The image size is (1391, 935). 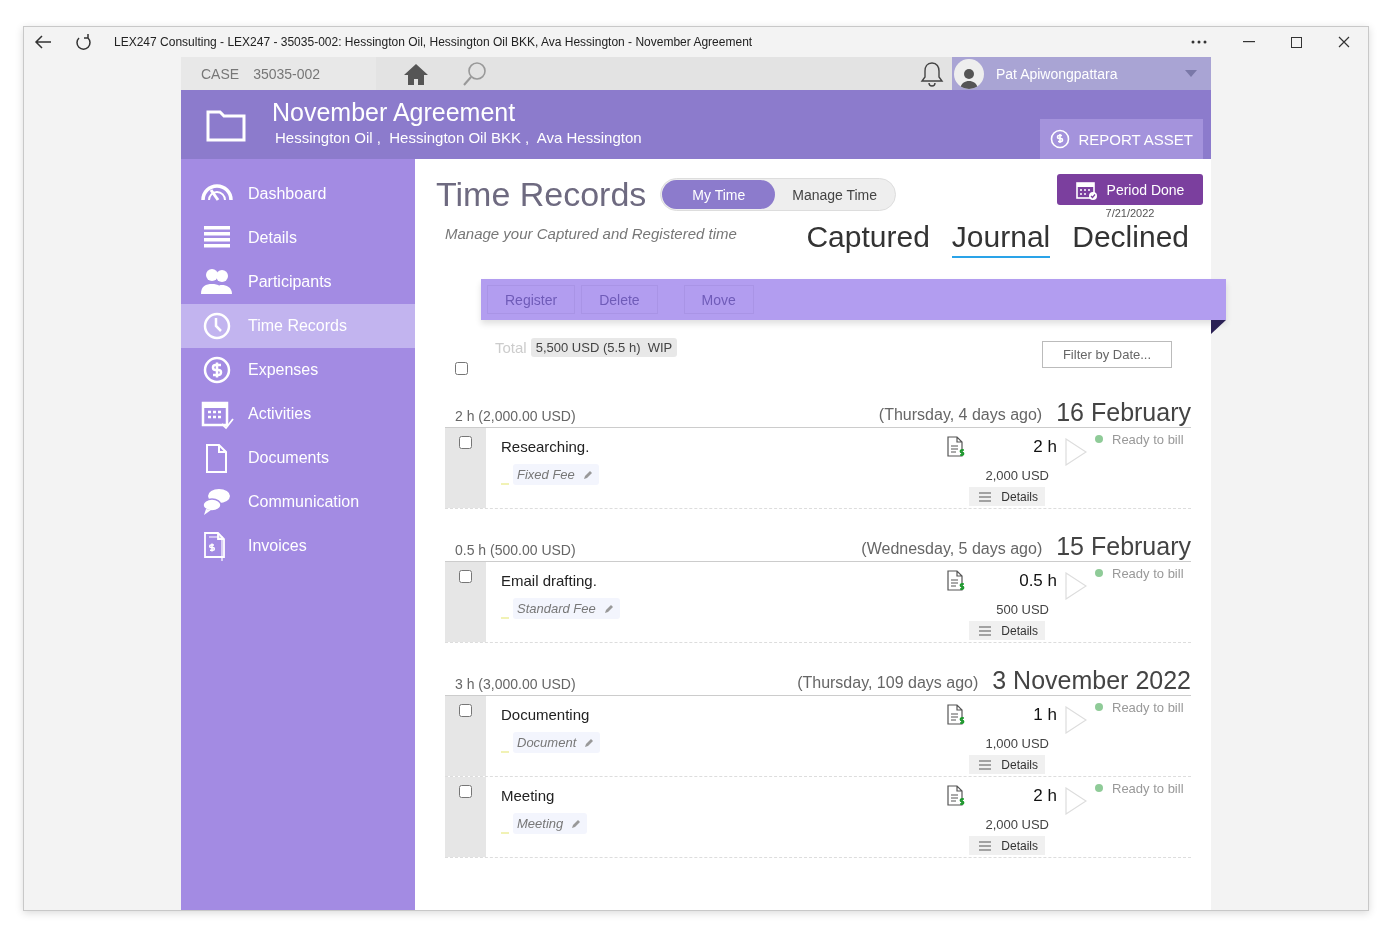 What do you see at coordinates (298, 370) in the screenshot?
I see `sidebar-item: Expenses` at bounding box center [298, 370].